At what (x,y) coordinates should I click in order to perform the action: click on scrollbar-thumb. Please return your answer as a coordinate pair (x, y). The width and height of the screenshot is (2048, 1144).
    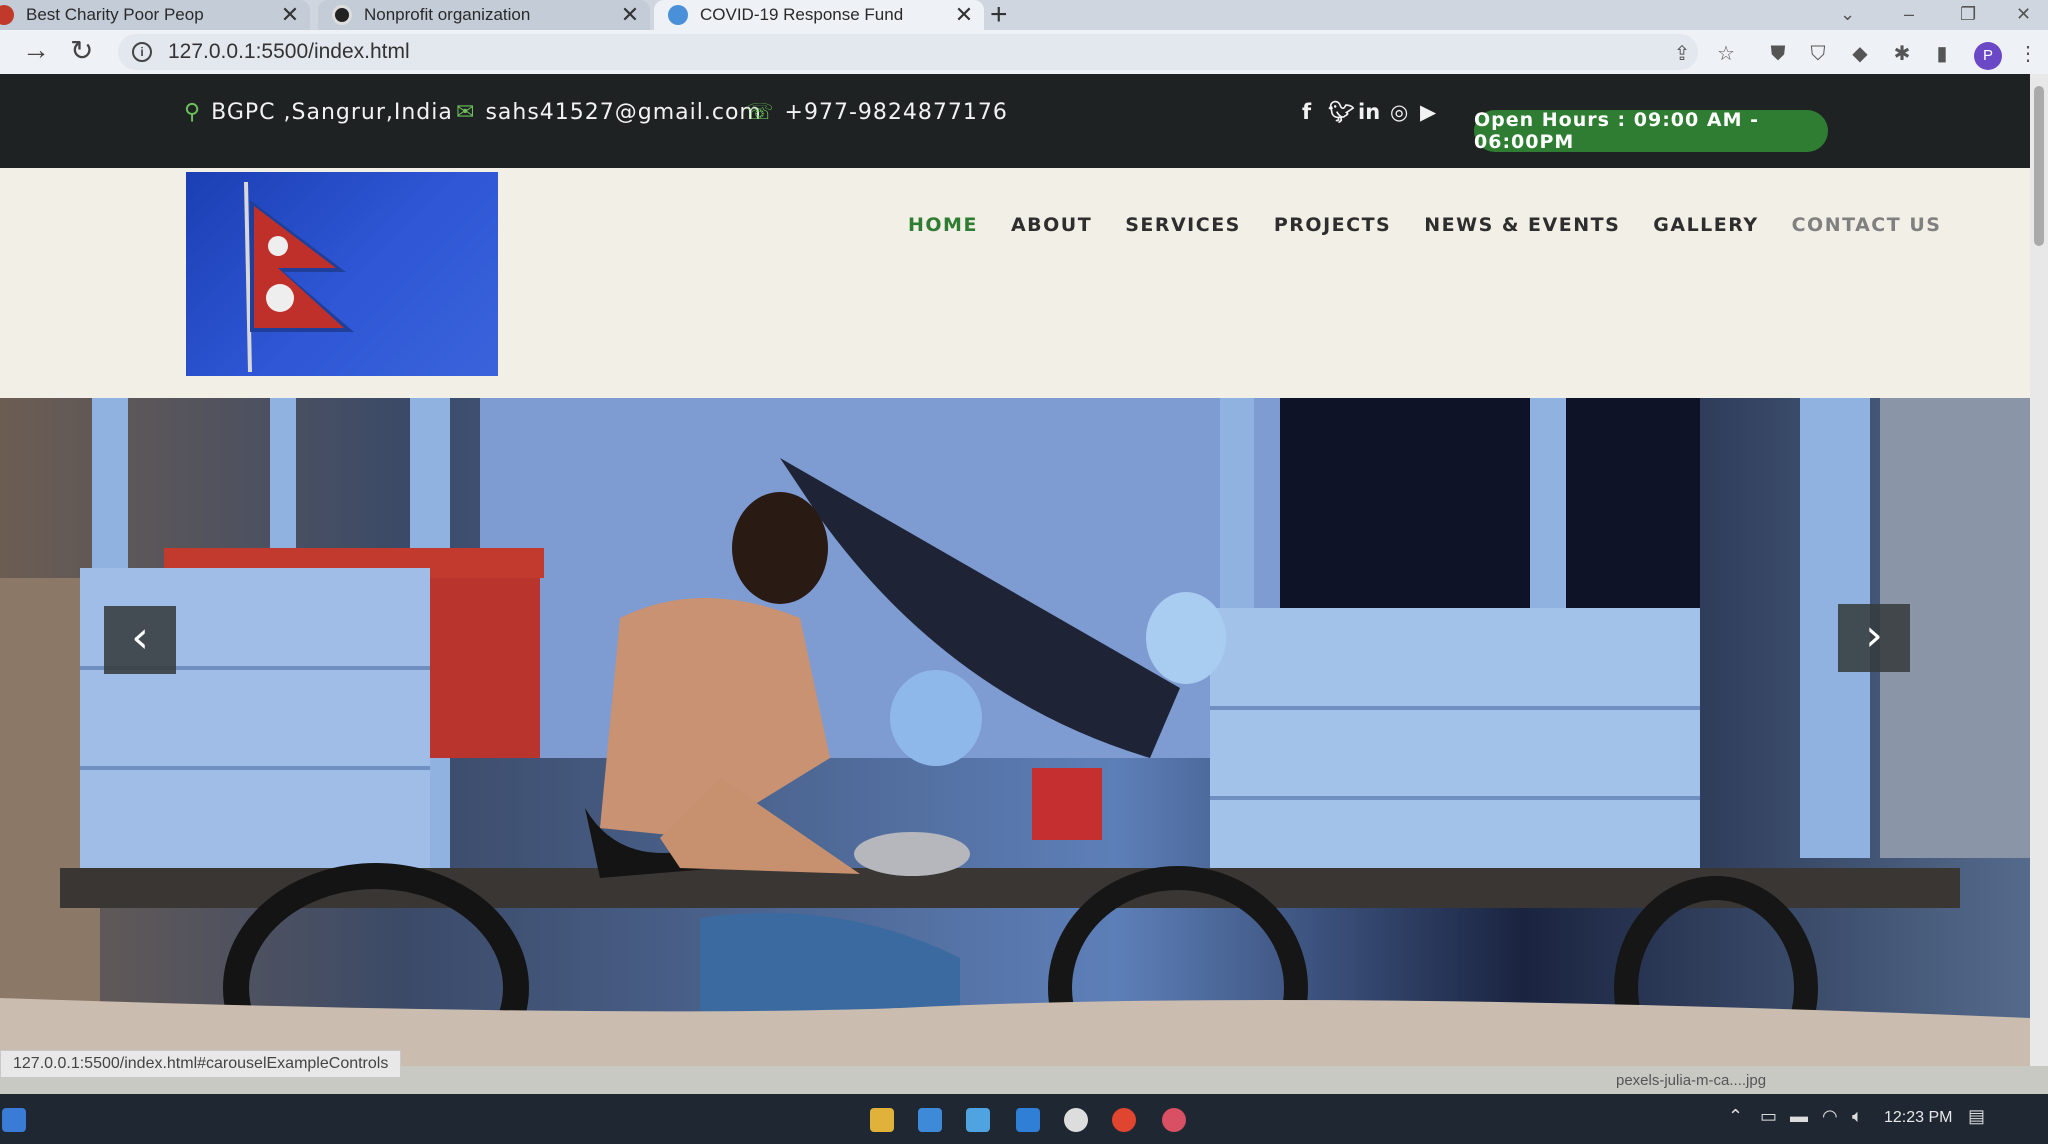
    Looking at the image, I should click on (2039, 166).